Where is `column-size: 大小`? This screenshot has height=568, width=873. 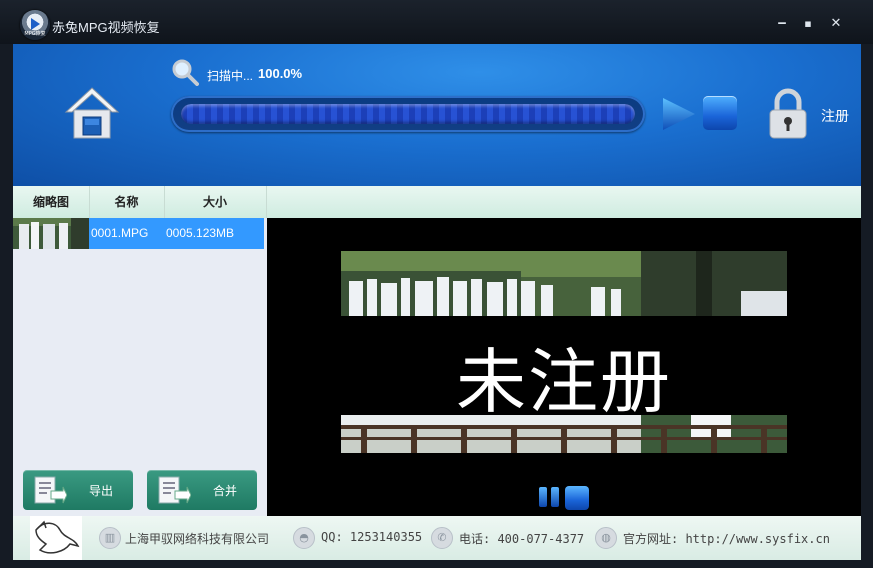
column-size: 大小 is located at coordinates (215, 202).